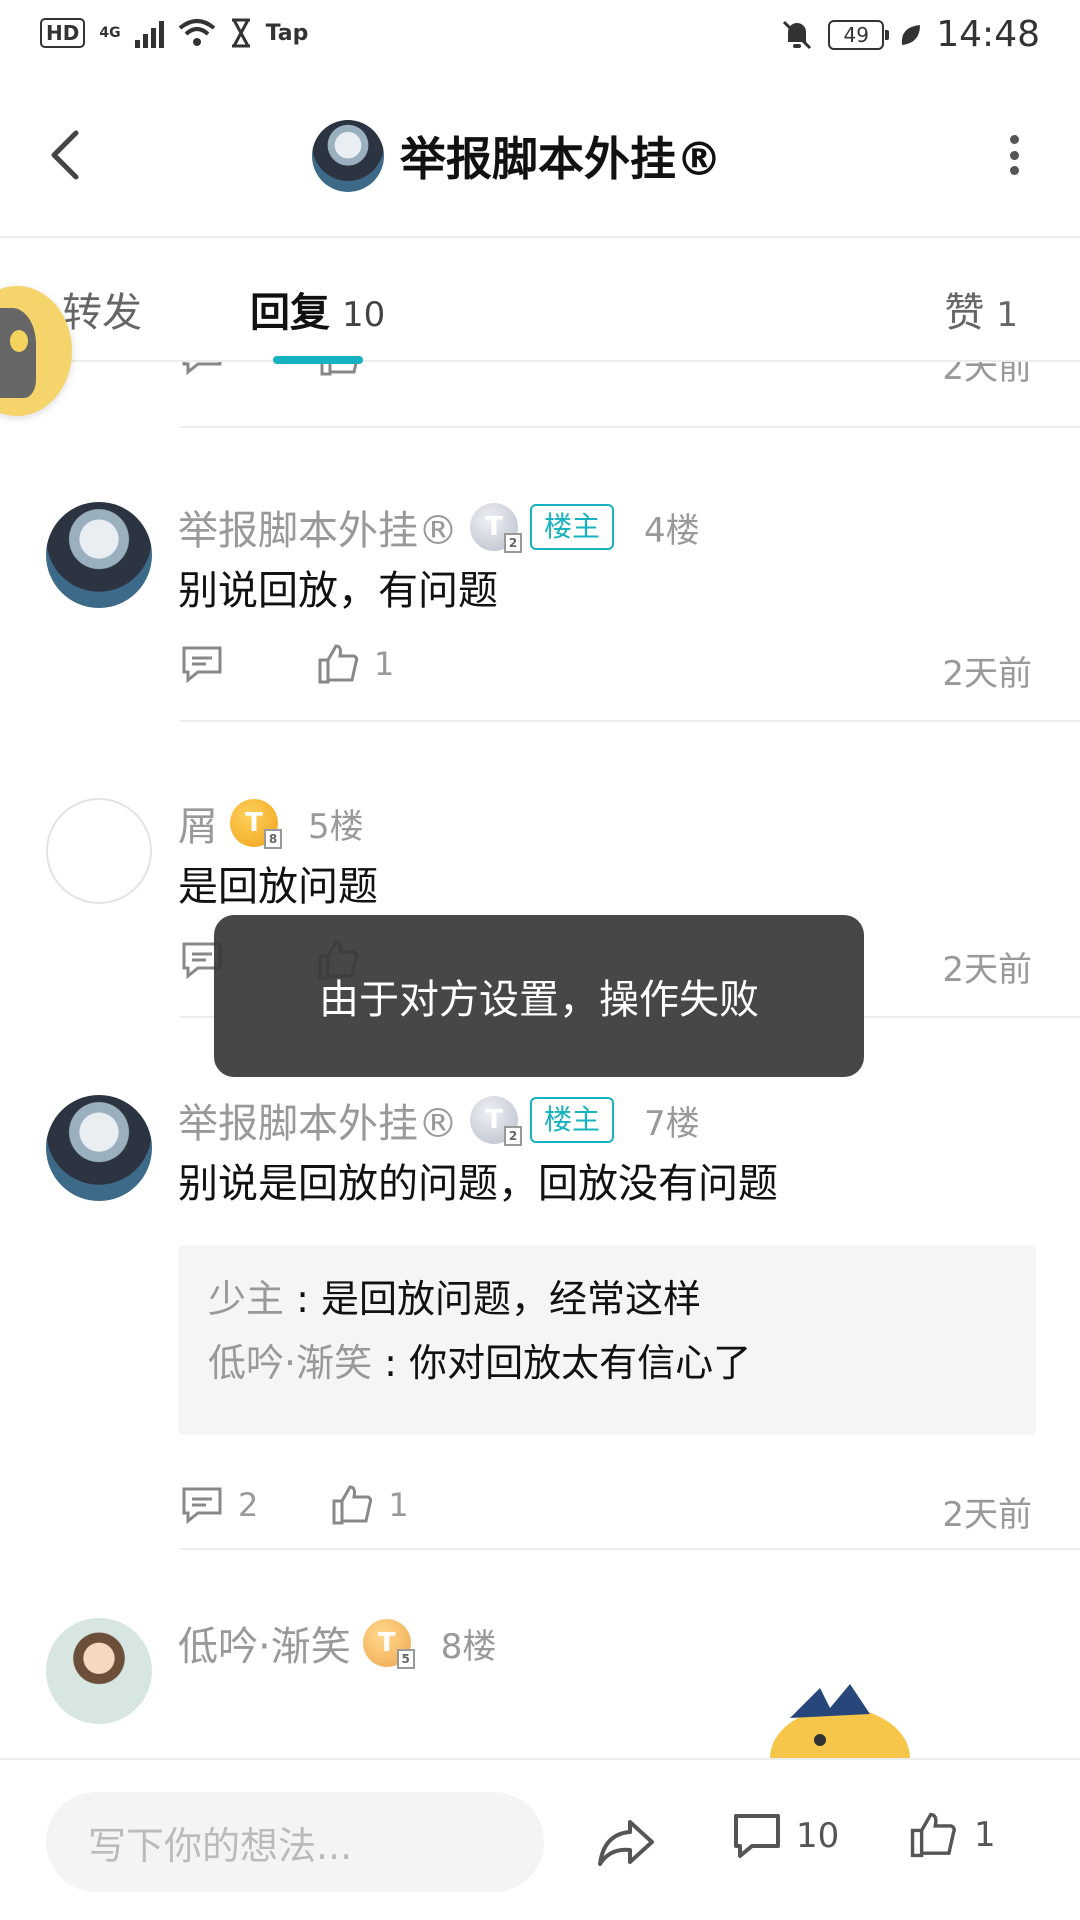 The height and width of the screenshot is (1920, 1080). I want to click on hourglass-icon, so click(240, 33).